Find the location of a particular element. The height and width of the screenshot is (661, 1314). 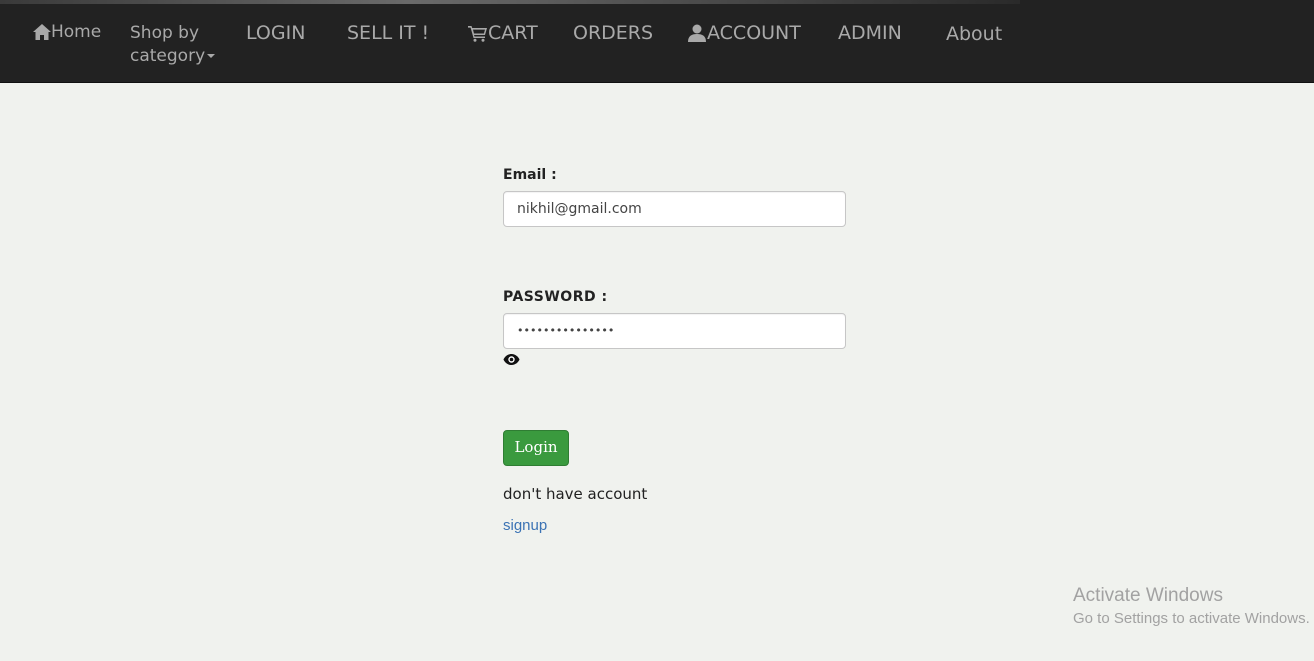

nav-sell-label: SELL IT ! is located at coordinates (388, 33).